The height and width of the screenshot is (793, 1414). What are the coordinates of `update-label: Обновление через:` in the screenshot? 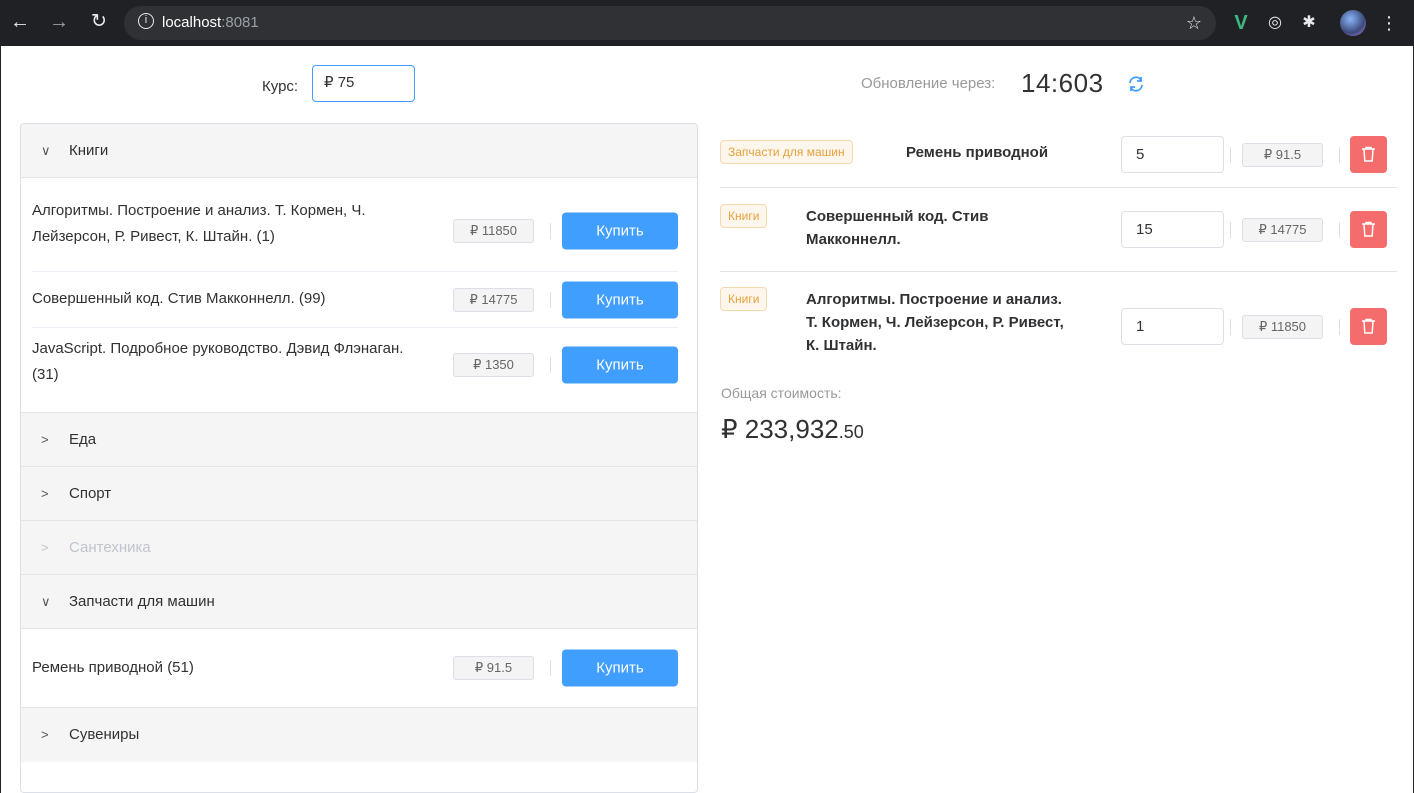 It's located at (928, 83).